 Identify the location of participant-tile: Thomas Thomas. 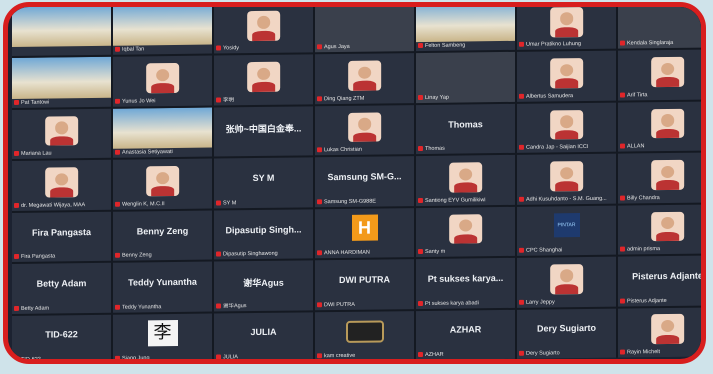
(465, 129).